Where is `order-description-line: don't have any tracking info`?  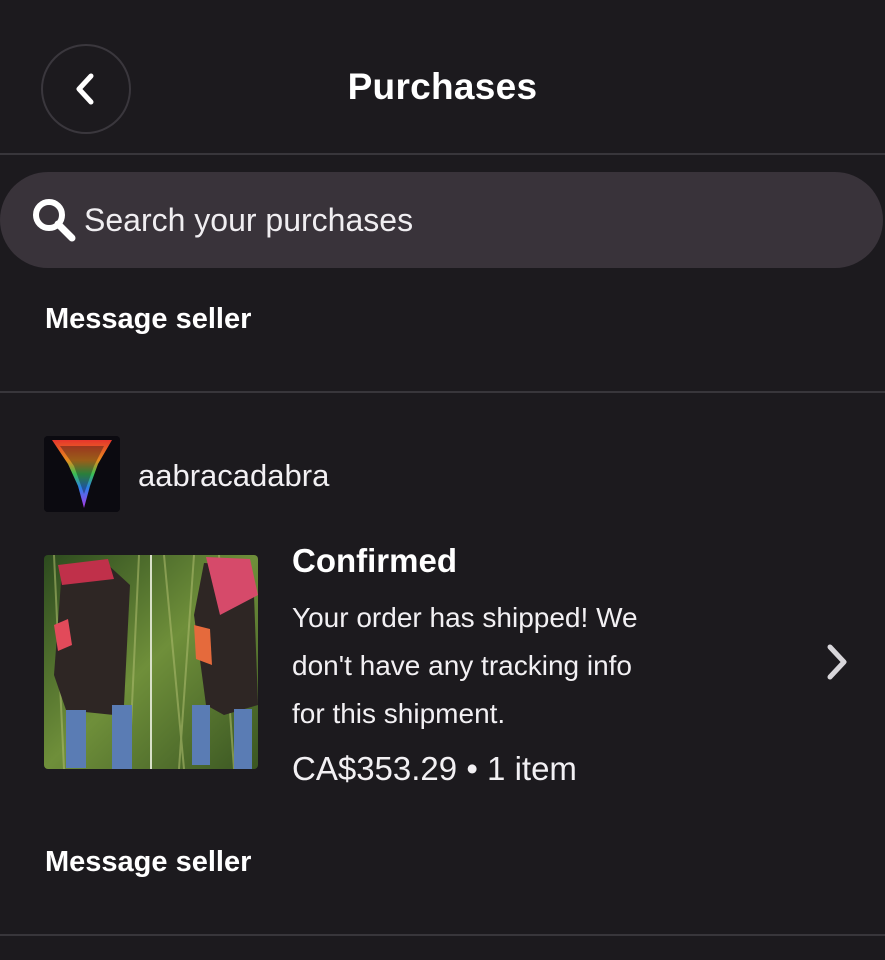 order-description-line: don't have any tracking info is located at coordinates (462, 665).